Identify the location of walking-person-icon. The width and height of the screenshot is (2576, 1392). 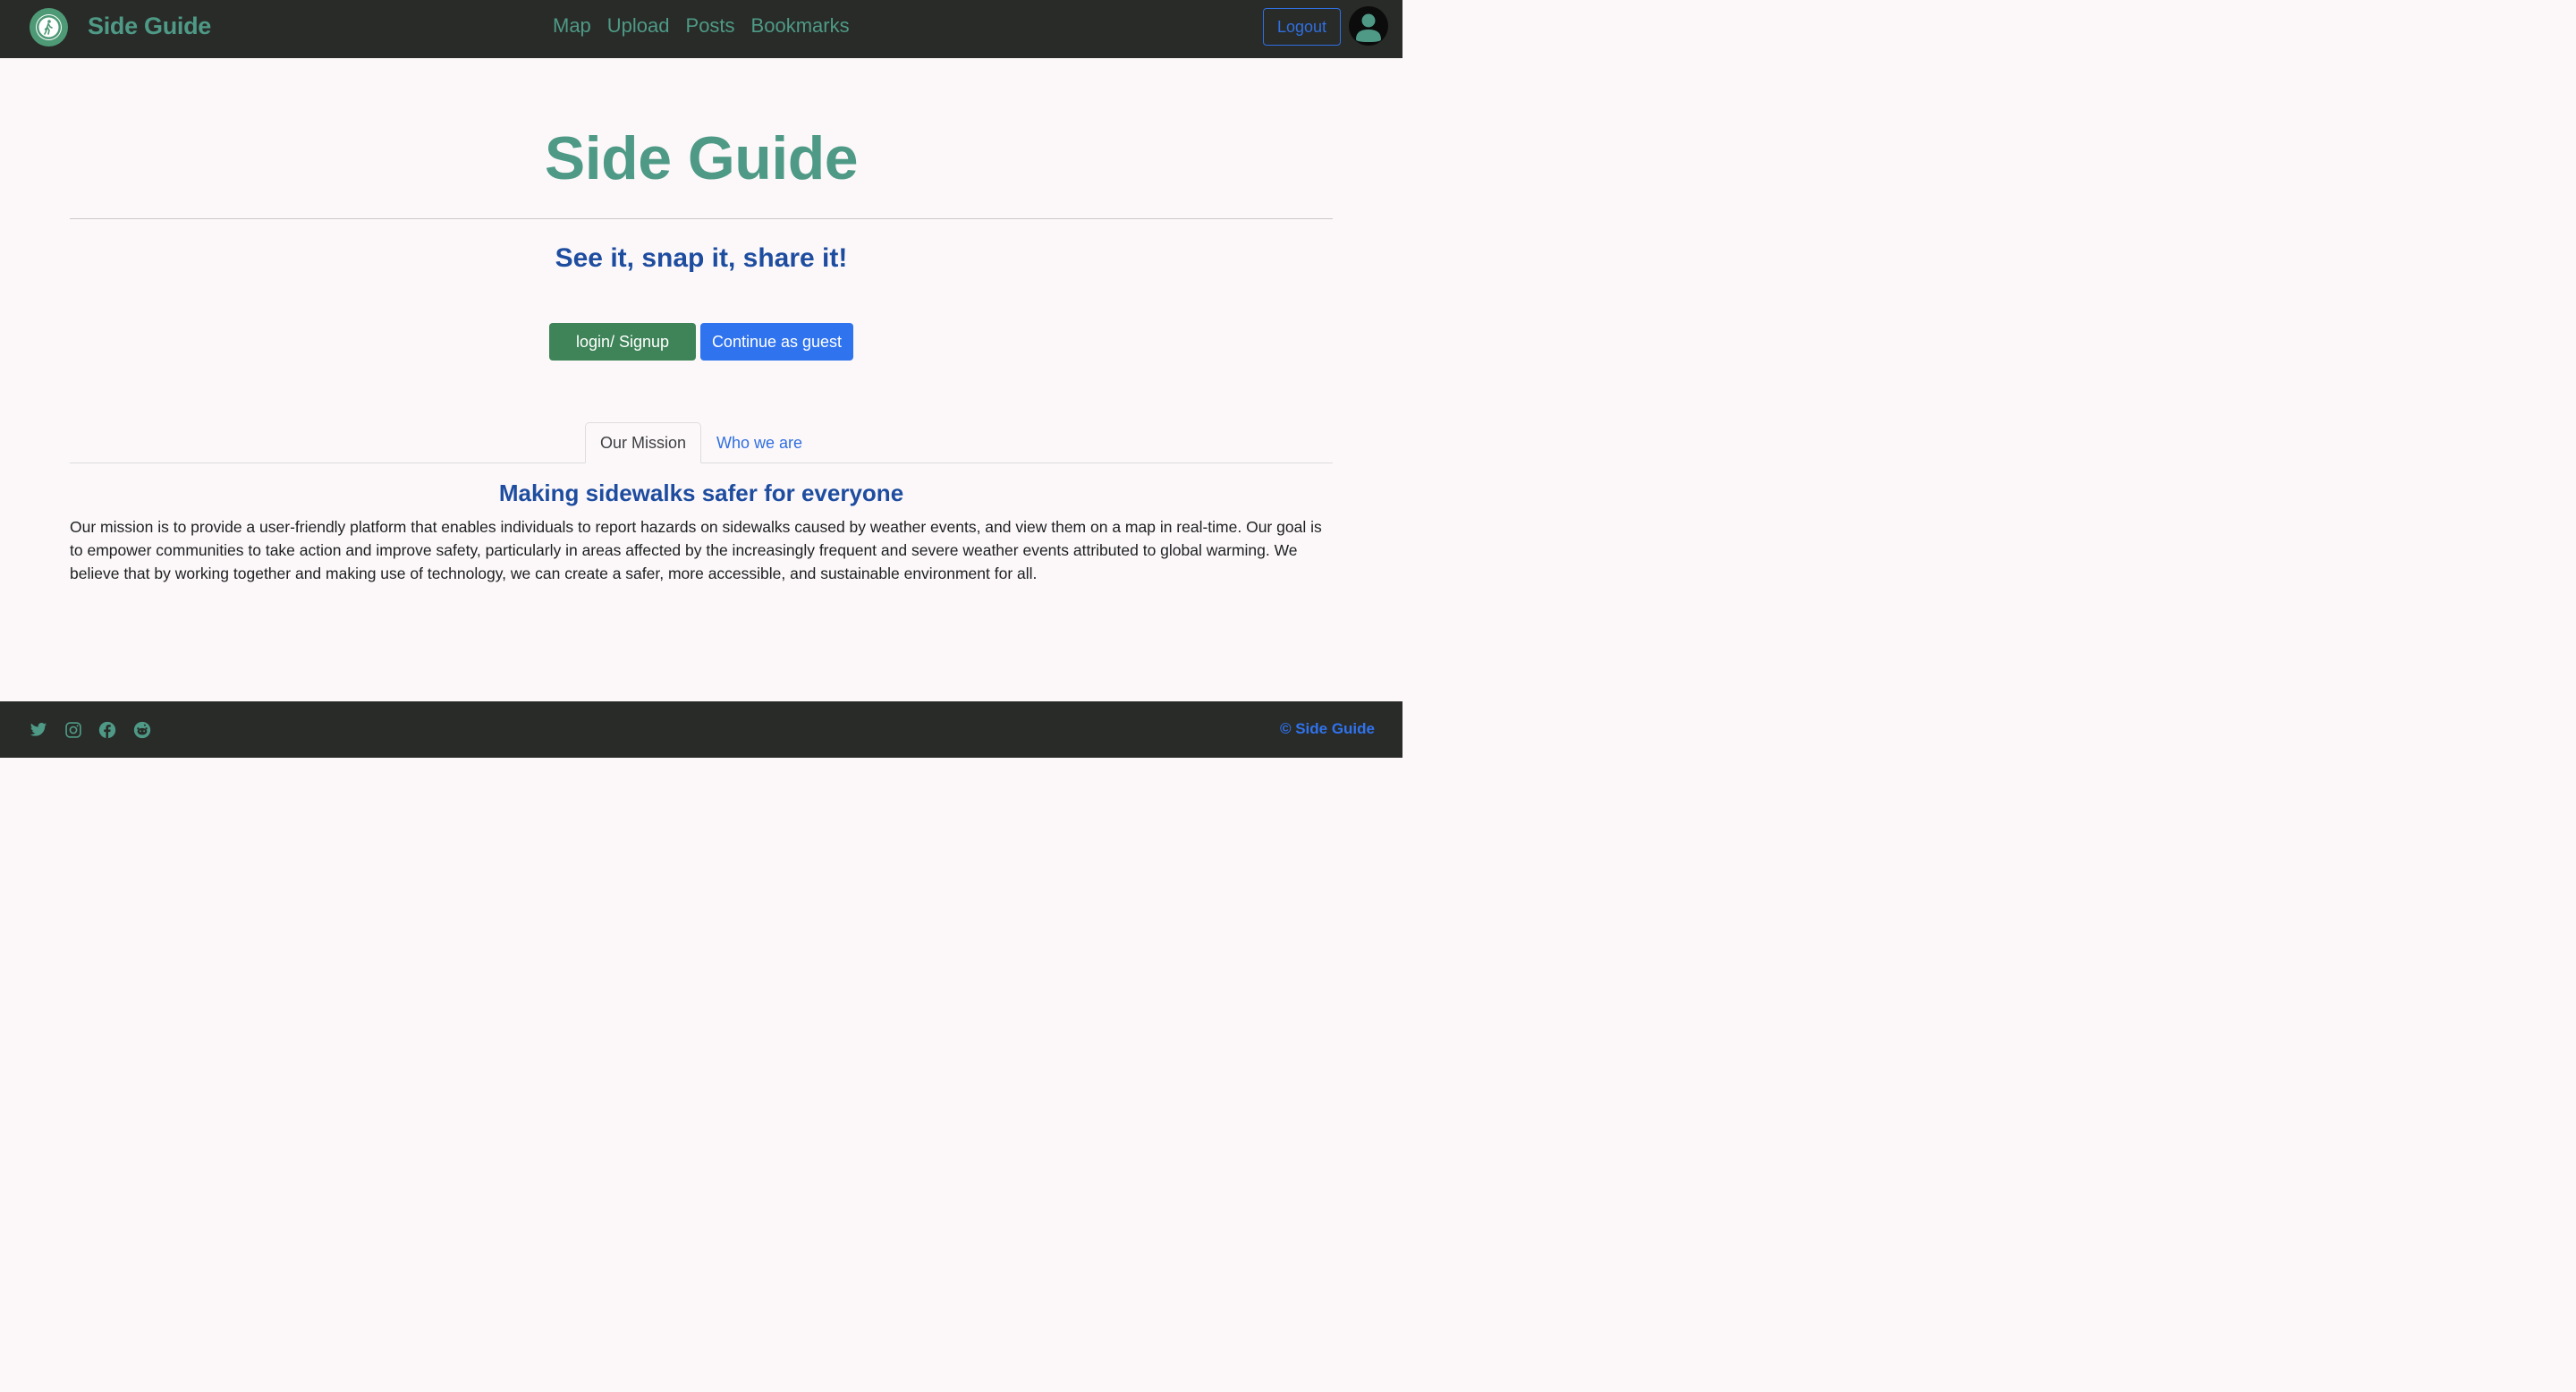
(49, 27).